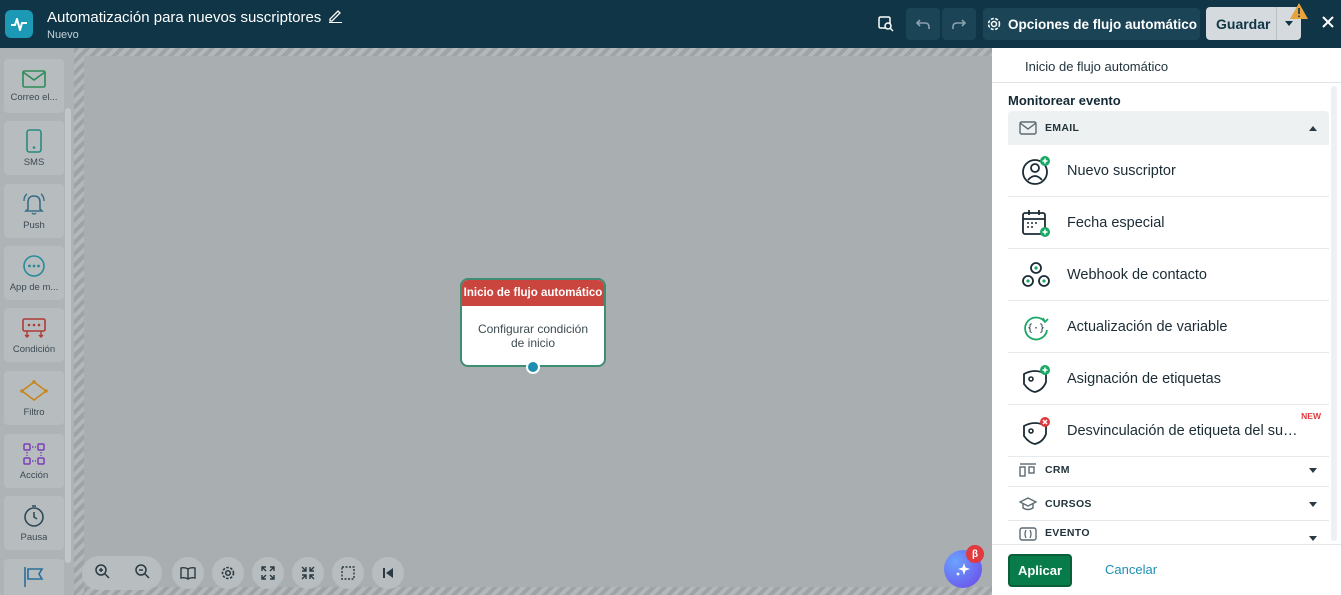 This screenshot has height=595, width=1341. I want to click on graduation-cap-icon, so click(1028, 503).